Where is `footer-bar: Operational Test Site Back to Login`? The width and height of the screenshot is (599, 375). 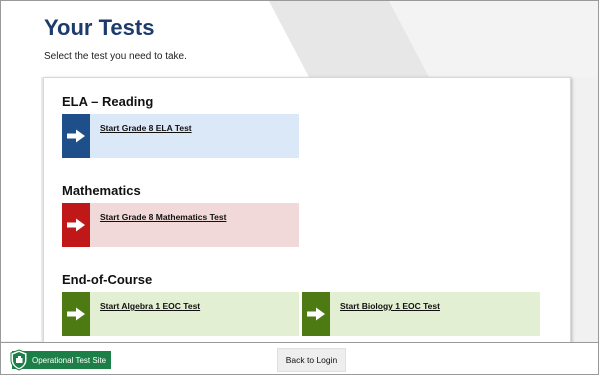
footer-bar: Operational Test Site Back to Login is located at coordinates (299, 358).